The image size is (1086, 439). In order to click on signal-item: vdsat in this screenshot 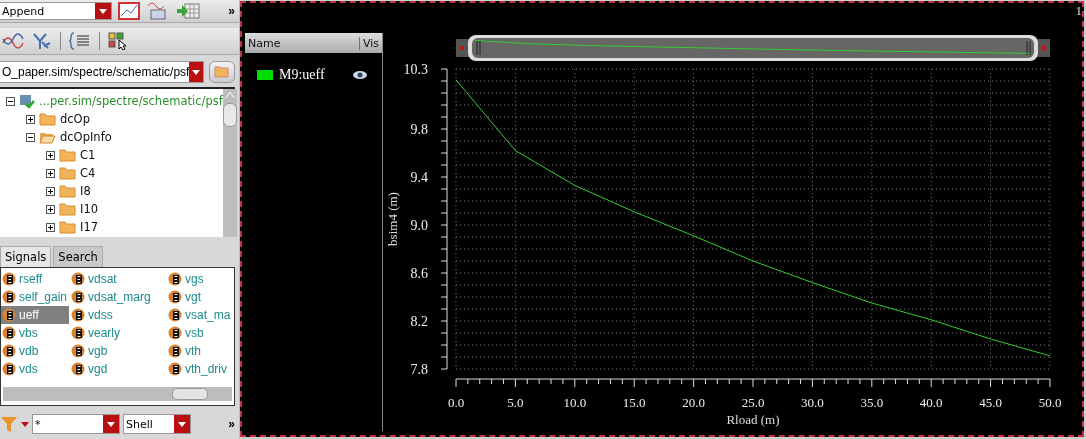, I will do `click(118, 279)`.